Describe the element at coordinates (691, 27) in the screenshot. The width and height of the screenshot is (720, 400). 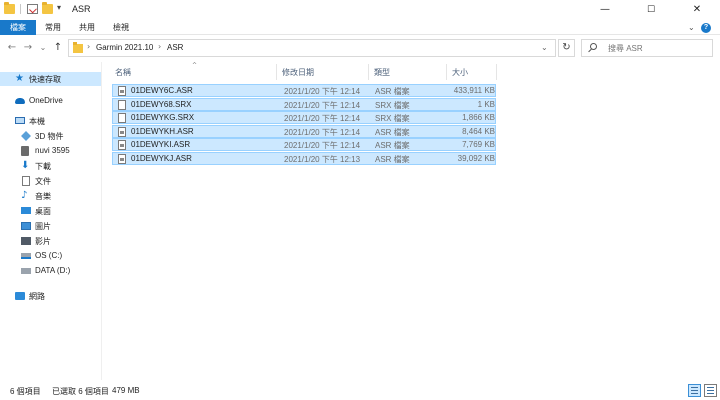
I see `expand-ribbon-icon: ⌄` at that location.